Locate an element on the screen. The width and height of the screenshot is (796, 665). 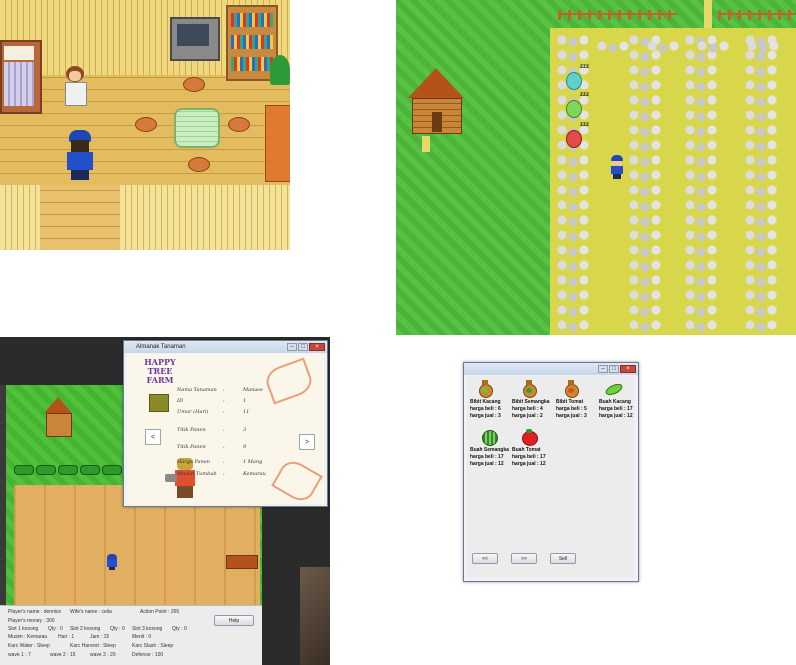
field-label: Titik Panen is located at coordinates (191, 430).